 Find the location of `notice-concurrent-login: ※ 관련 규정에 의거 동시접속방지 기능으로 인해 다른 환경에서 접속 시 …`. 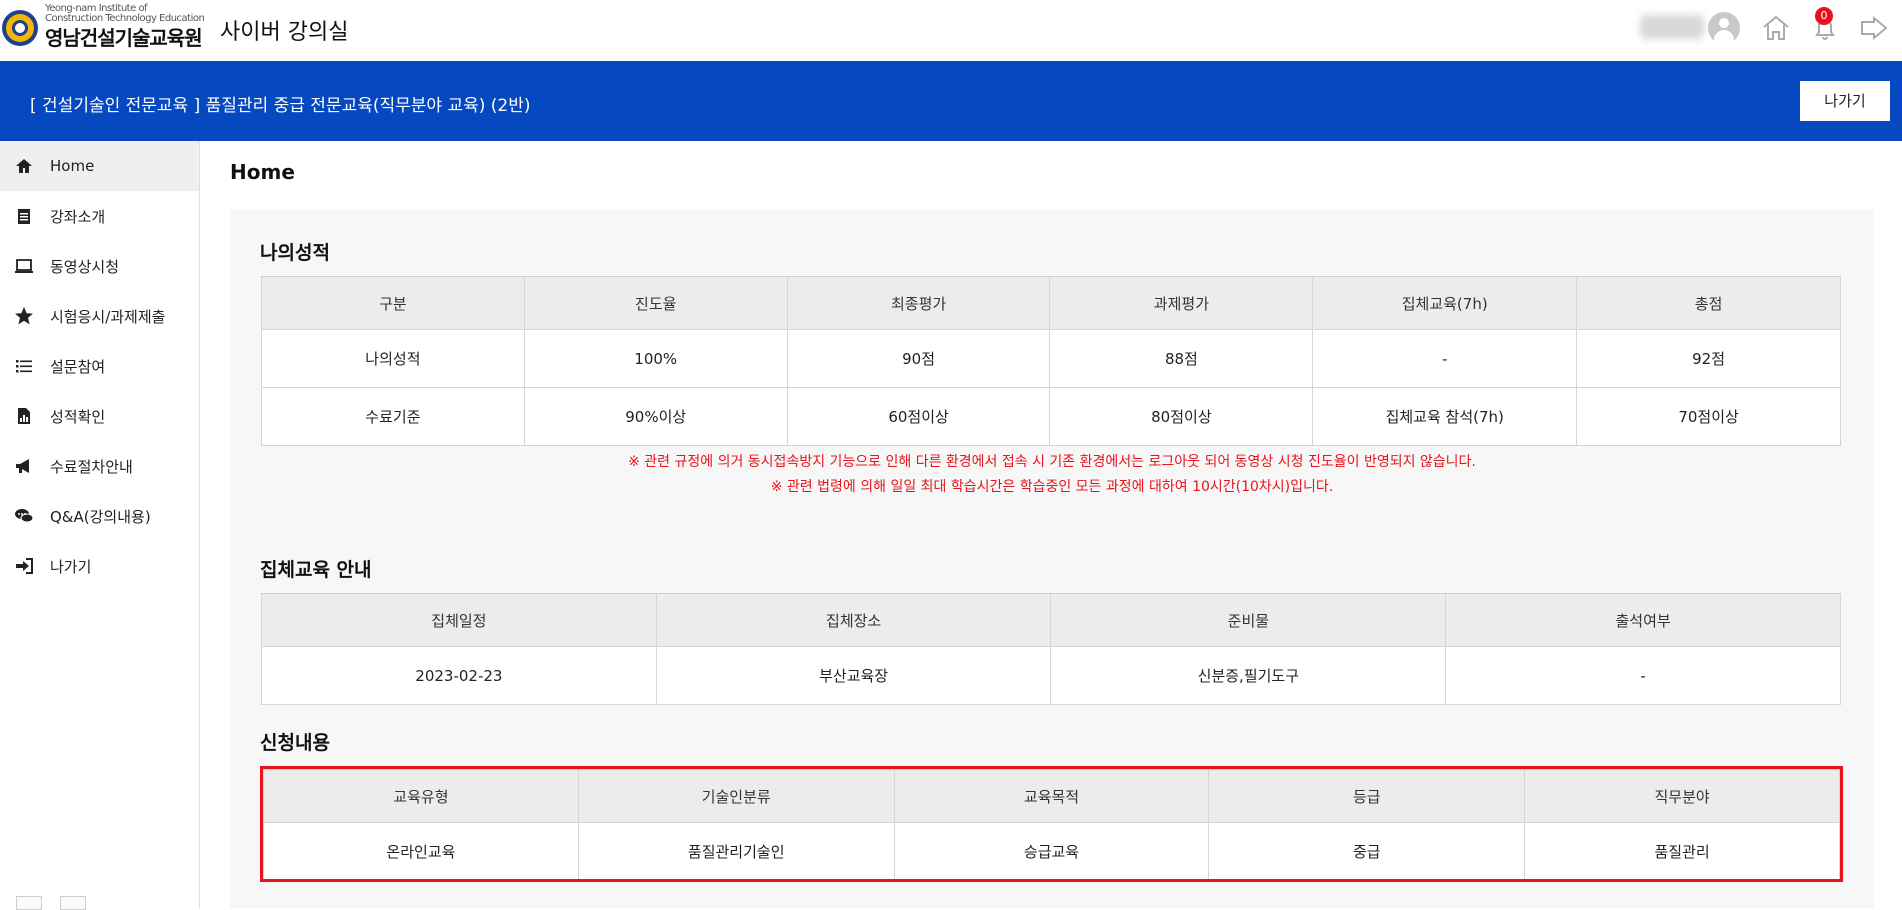

notice-concurrent-login: ※ 관련 규정에 의거 동시접속방지 기능으로 인해 다른 환경에서 접속 시 … is located at coordinates (1052, 462).